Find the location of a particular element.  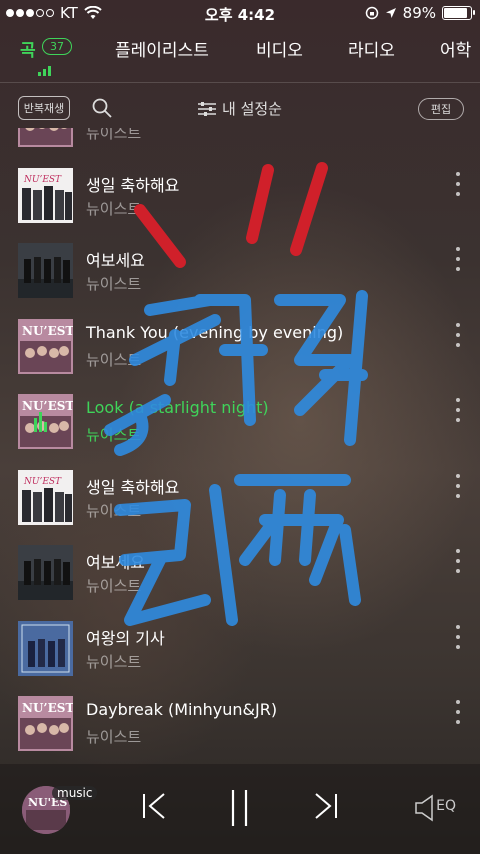

song-row: NU’EST Daybreak (Minhyun&JR) 뉴이스트 is located at coordinates (240, 722).